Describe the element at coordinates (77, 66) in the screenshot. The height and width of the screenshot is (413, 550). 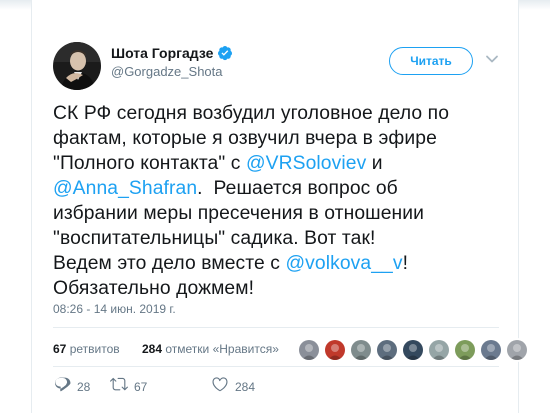
I see `avatar` at that location.